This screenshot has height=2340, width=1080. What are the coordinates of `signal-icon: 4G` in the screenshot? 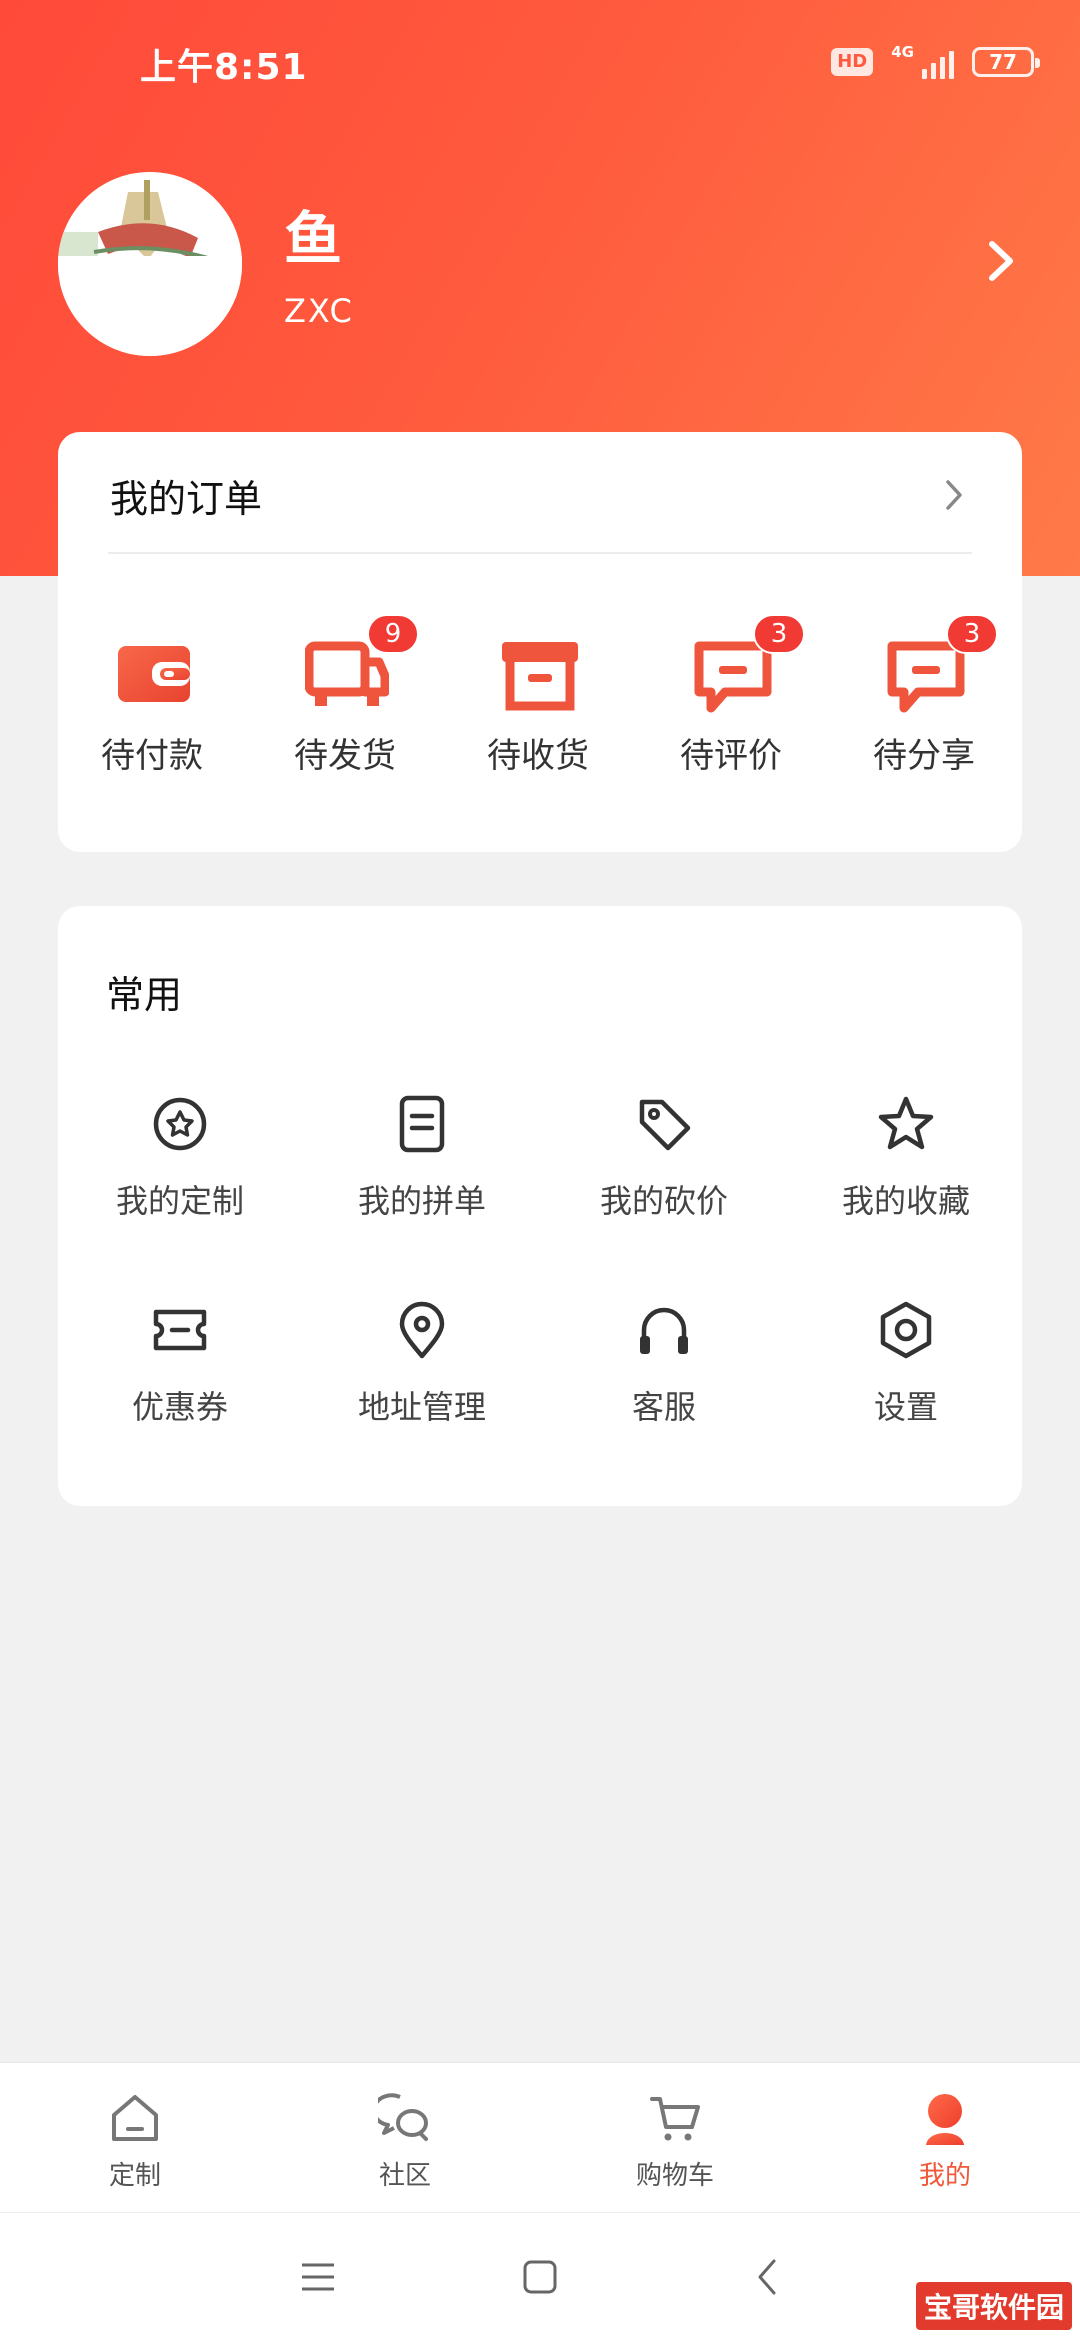 It's located at (922, 62).